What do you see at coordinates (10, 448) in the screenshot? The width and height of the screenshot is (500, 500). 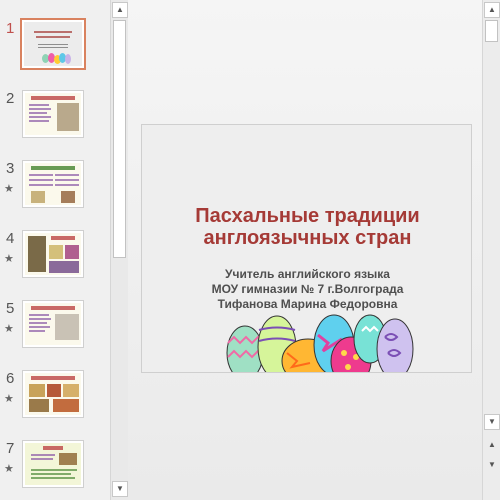 I see `slide-number: 7` at bounding box center [10, 448].